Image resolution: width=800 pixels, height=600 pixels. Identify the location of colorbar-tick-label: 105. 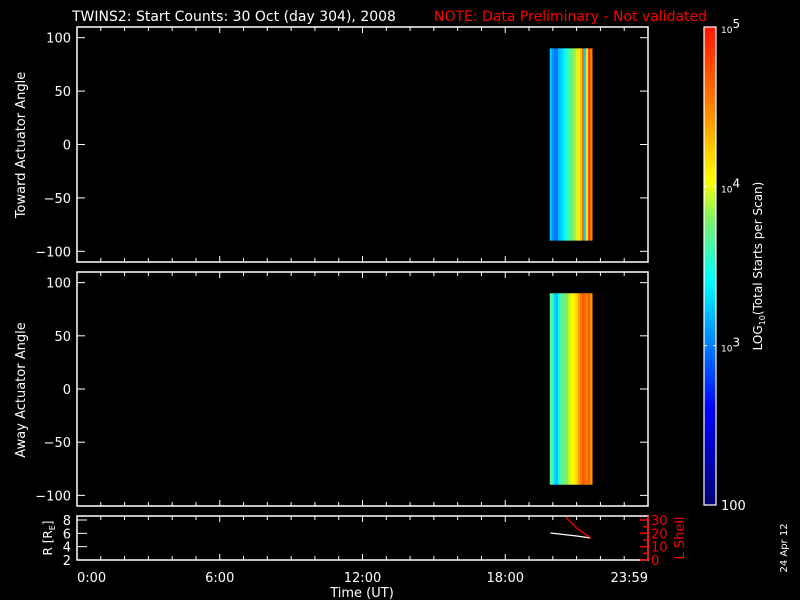
(730, 26).